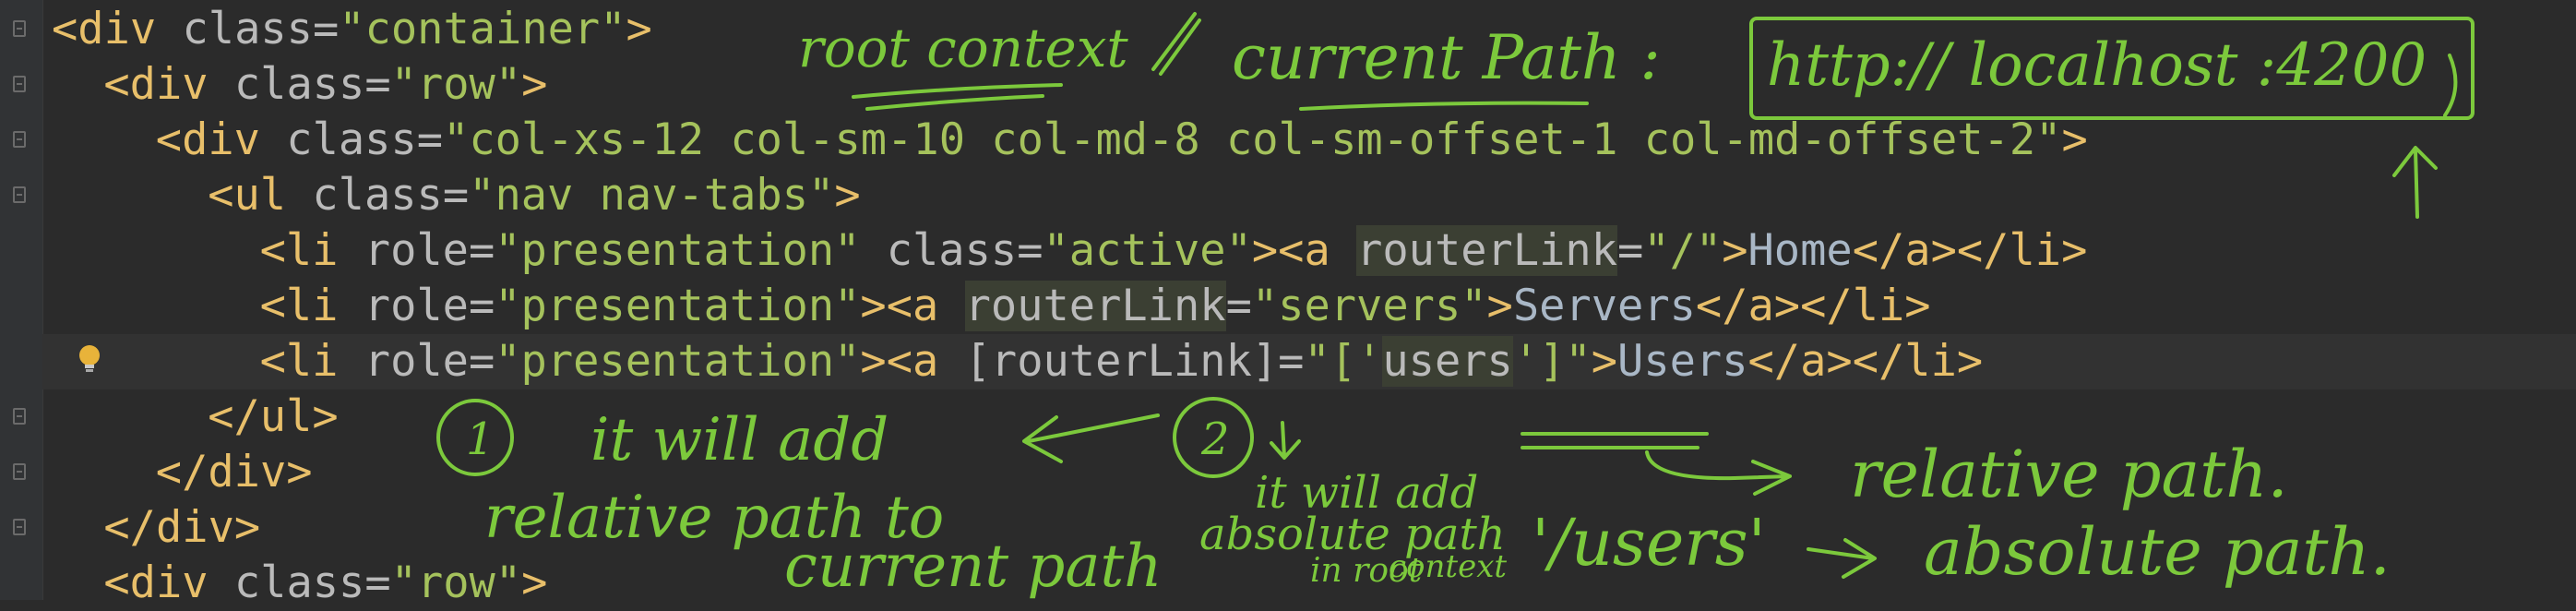 This screenshot has width=2576, height=611. I want to click on code-token: "[', so click(1344, 361).